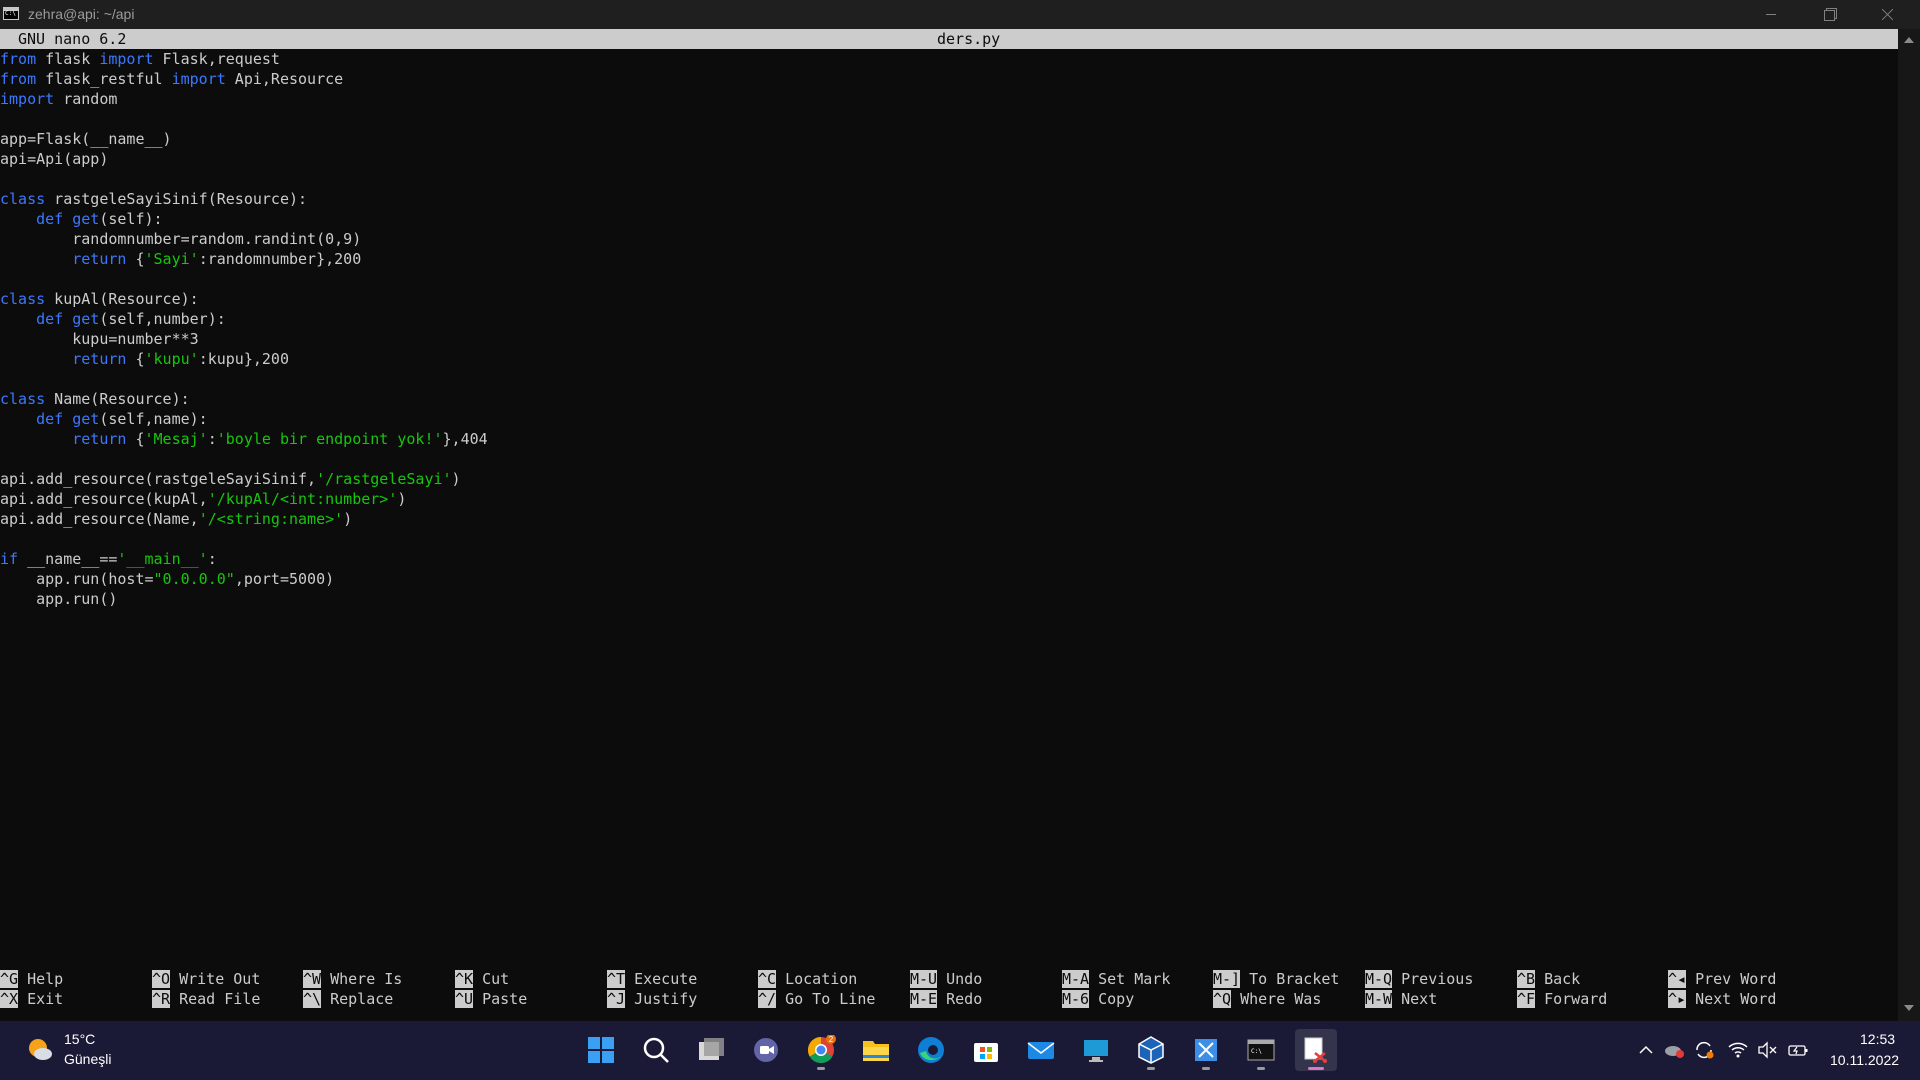 This screenshot has width=1920, height=1080. Describe the element at coordinates (1677, 999) in the screenshot. I see `shortcut-key: ^▸` at that location.